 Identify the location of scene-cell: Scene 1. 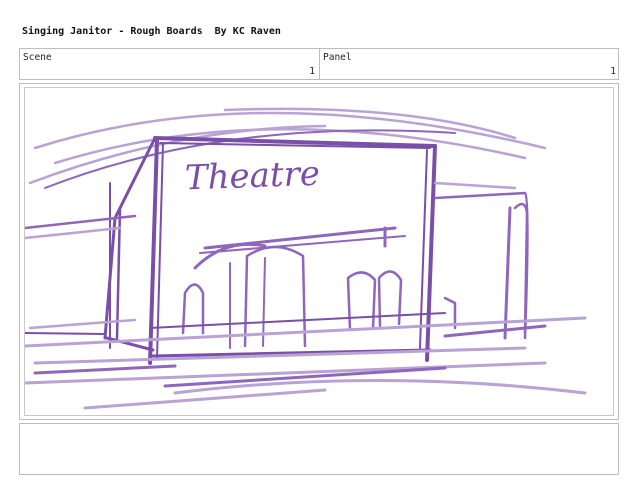
(170, 64).